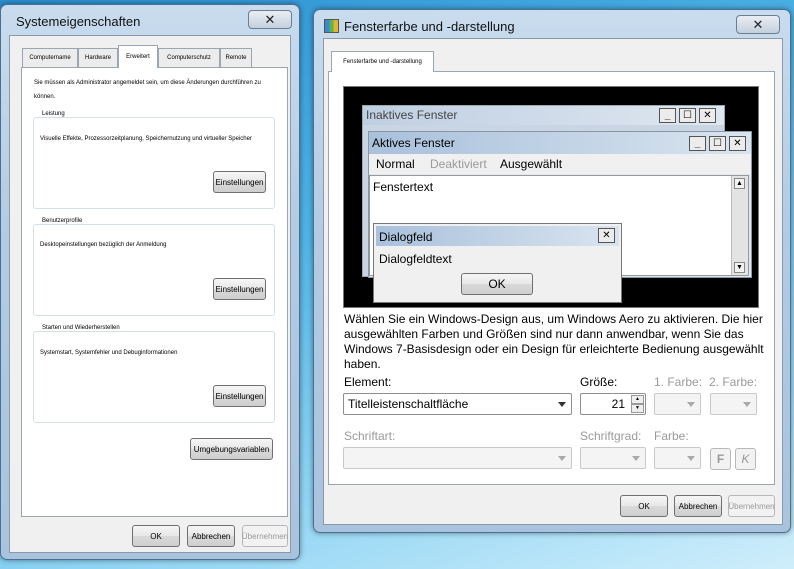  Describe the element at coordinates (331, 26) in the screenshot. I see `app-icon` at that location.